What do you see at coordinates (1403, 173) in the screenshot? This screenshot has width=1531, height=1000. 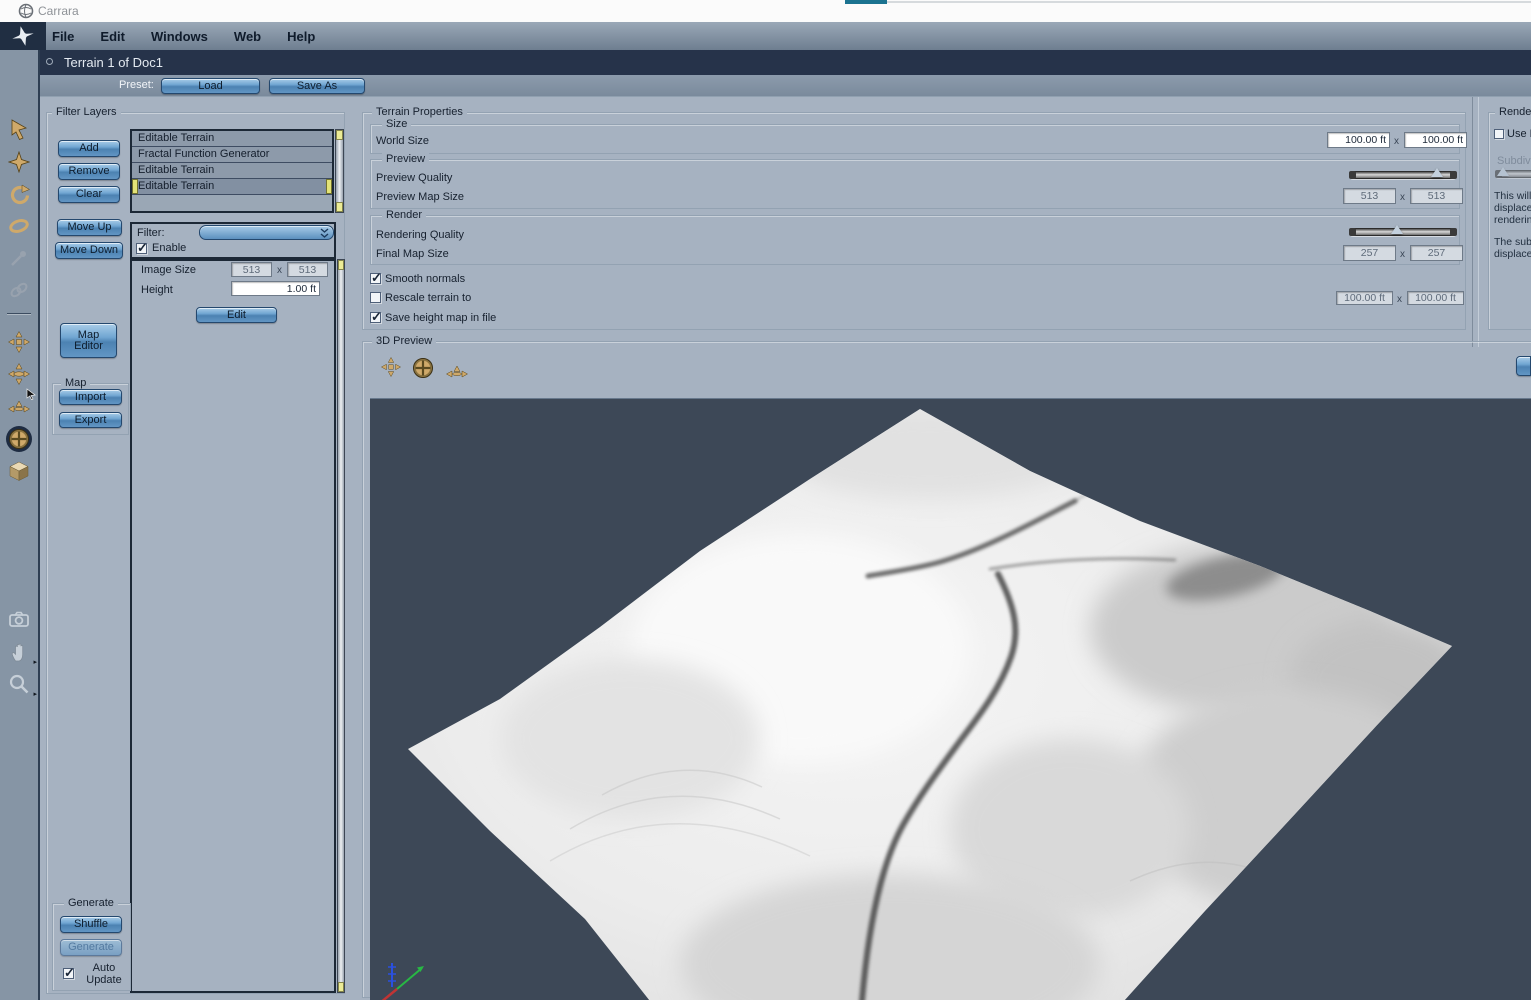 I see `preview-quality-slider` at bounding box center [1403, 173].